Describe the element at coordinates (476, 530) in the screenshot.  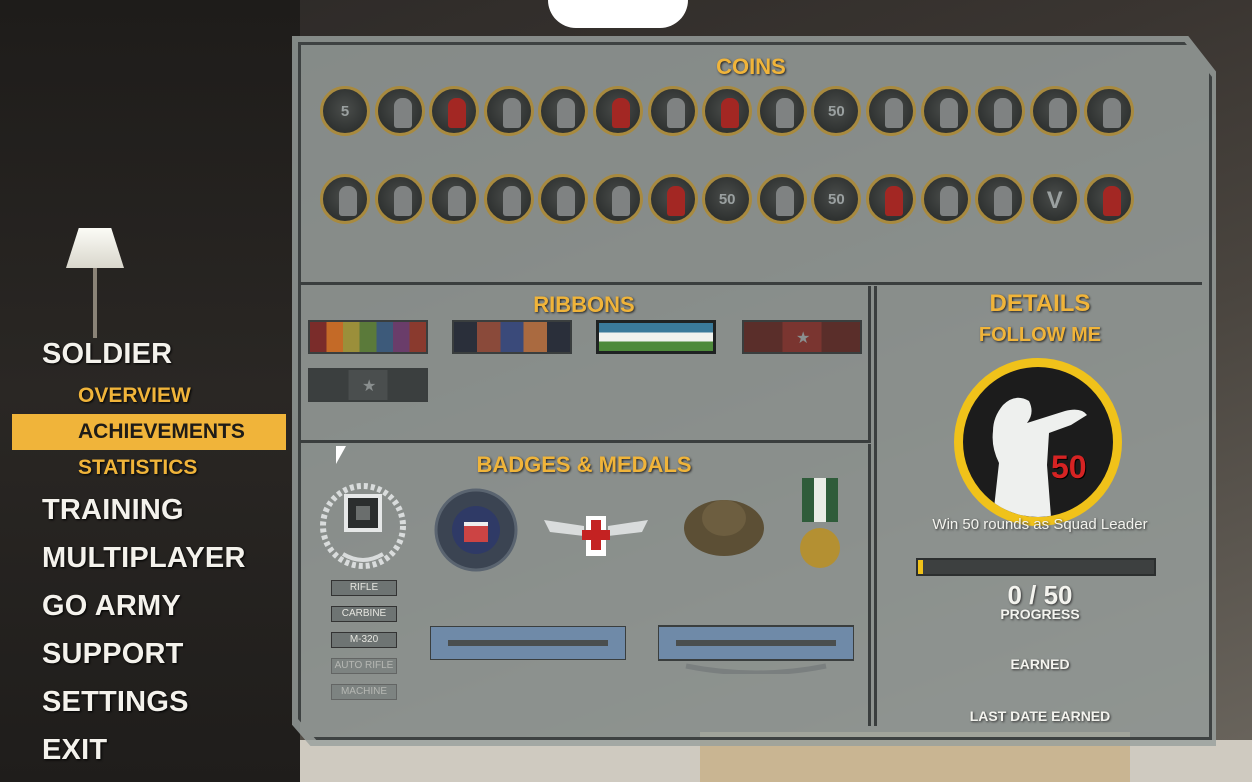
I see `physical-fitness-badge-icon` at that location.